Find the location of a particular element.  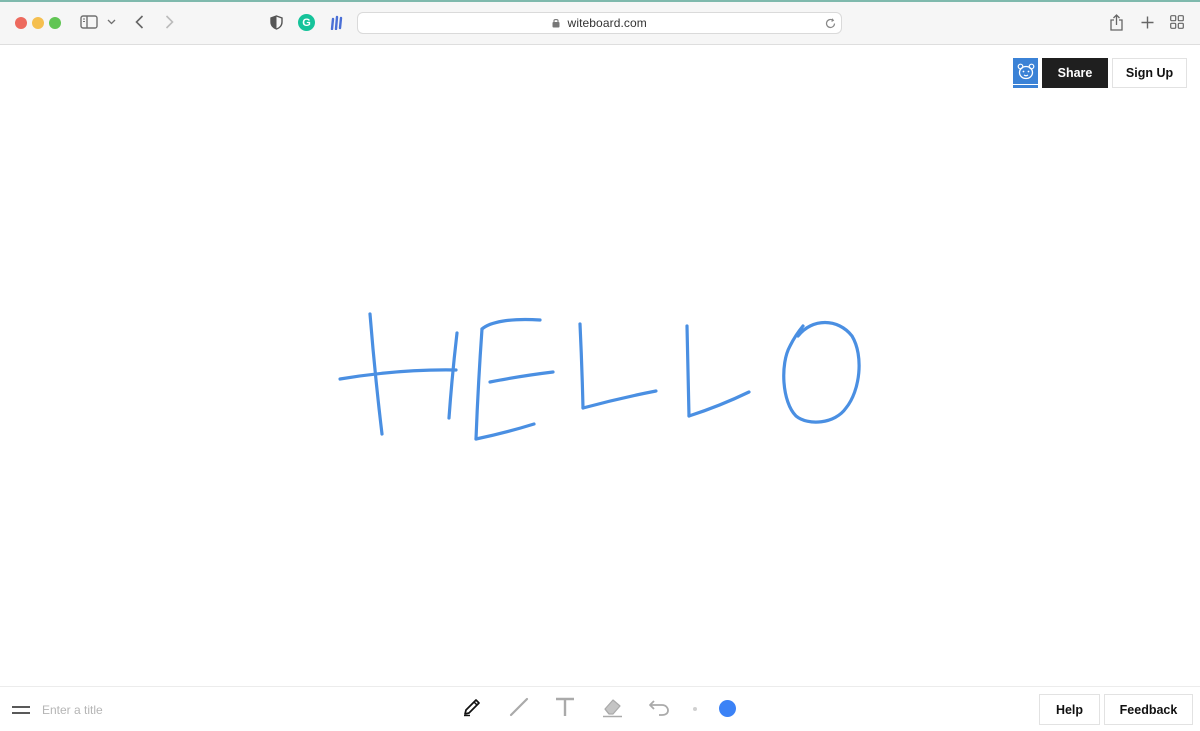

address-bar: witeboard.com is located at coordinates (599, 23).